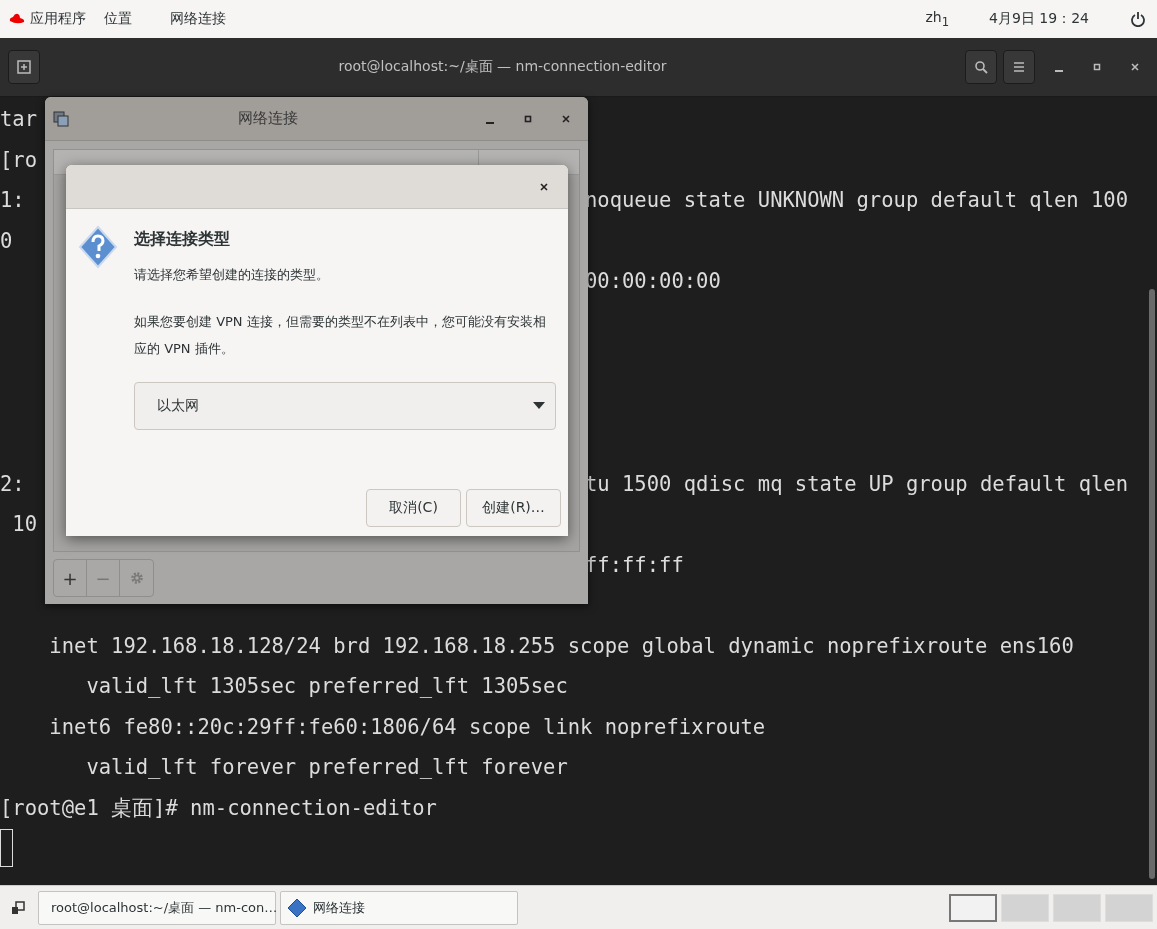 The image size is (1157, 929). Describe the element at coordinates (218, 807) in the screenshot. I see `terminal-line: [root@e1 桌面]# nm-connection-editor` at that location.